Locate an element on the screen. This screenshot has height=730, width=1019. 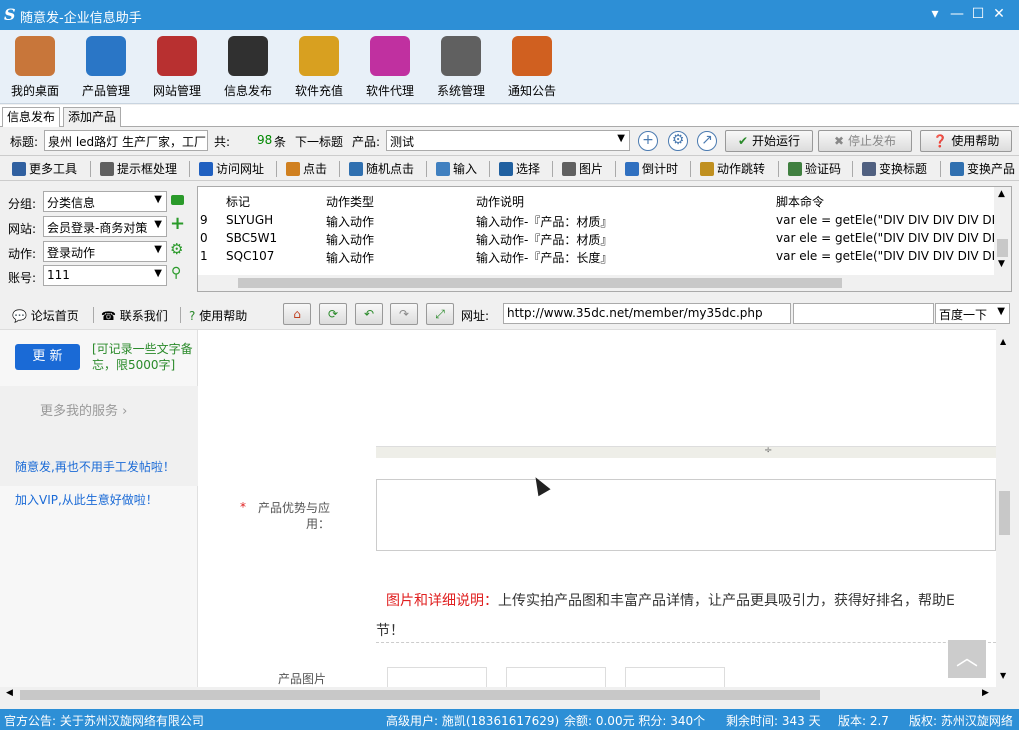
page-horizontal-scrollbar: ◀ ▶ is located at coordinates (498, 695).